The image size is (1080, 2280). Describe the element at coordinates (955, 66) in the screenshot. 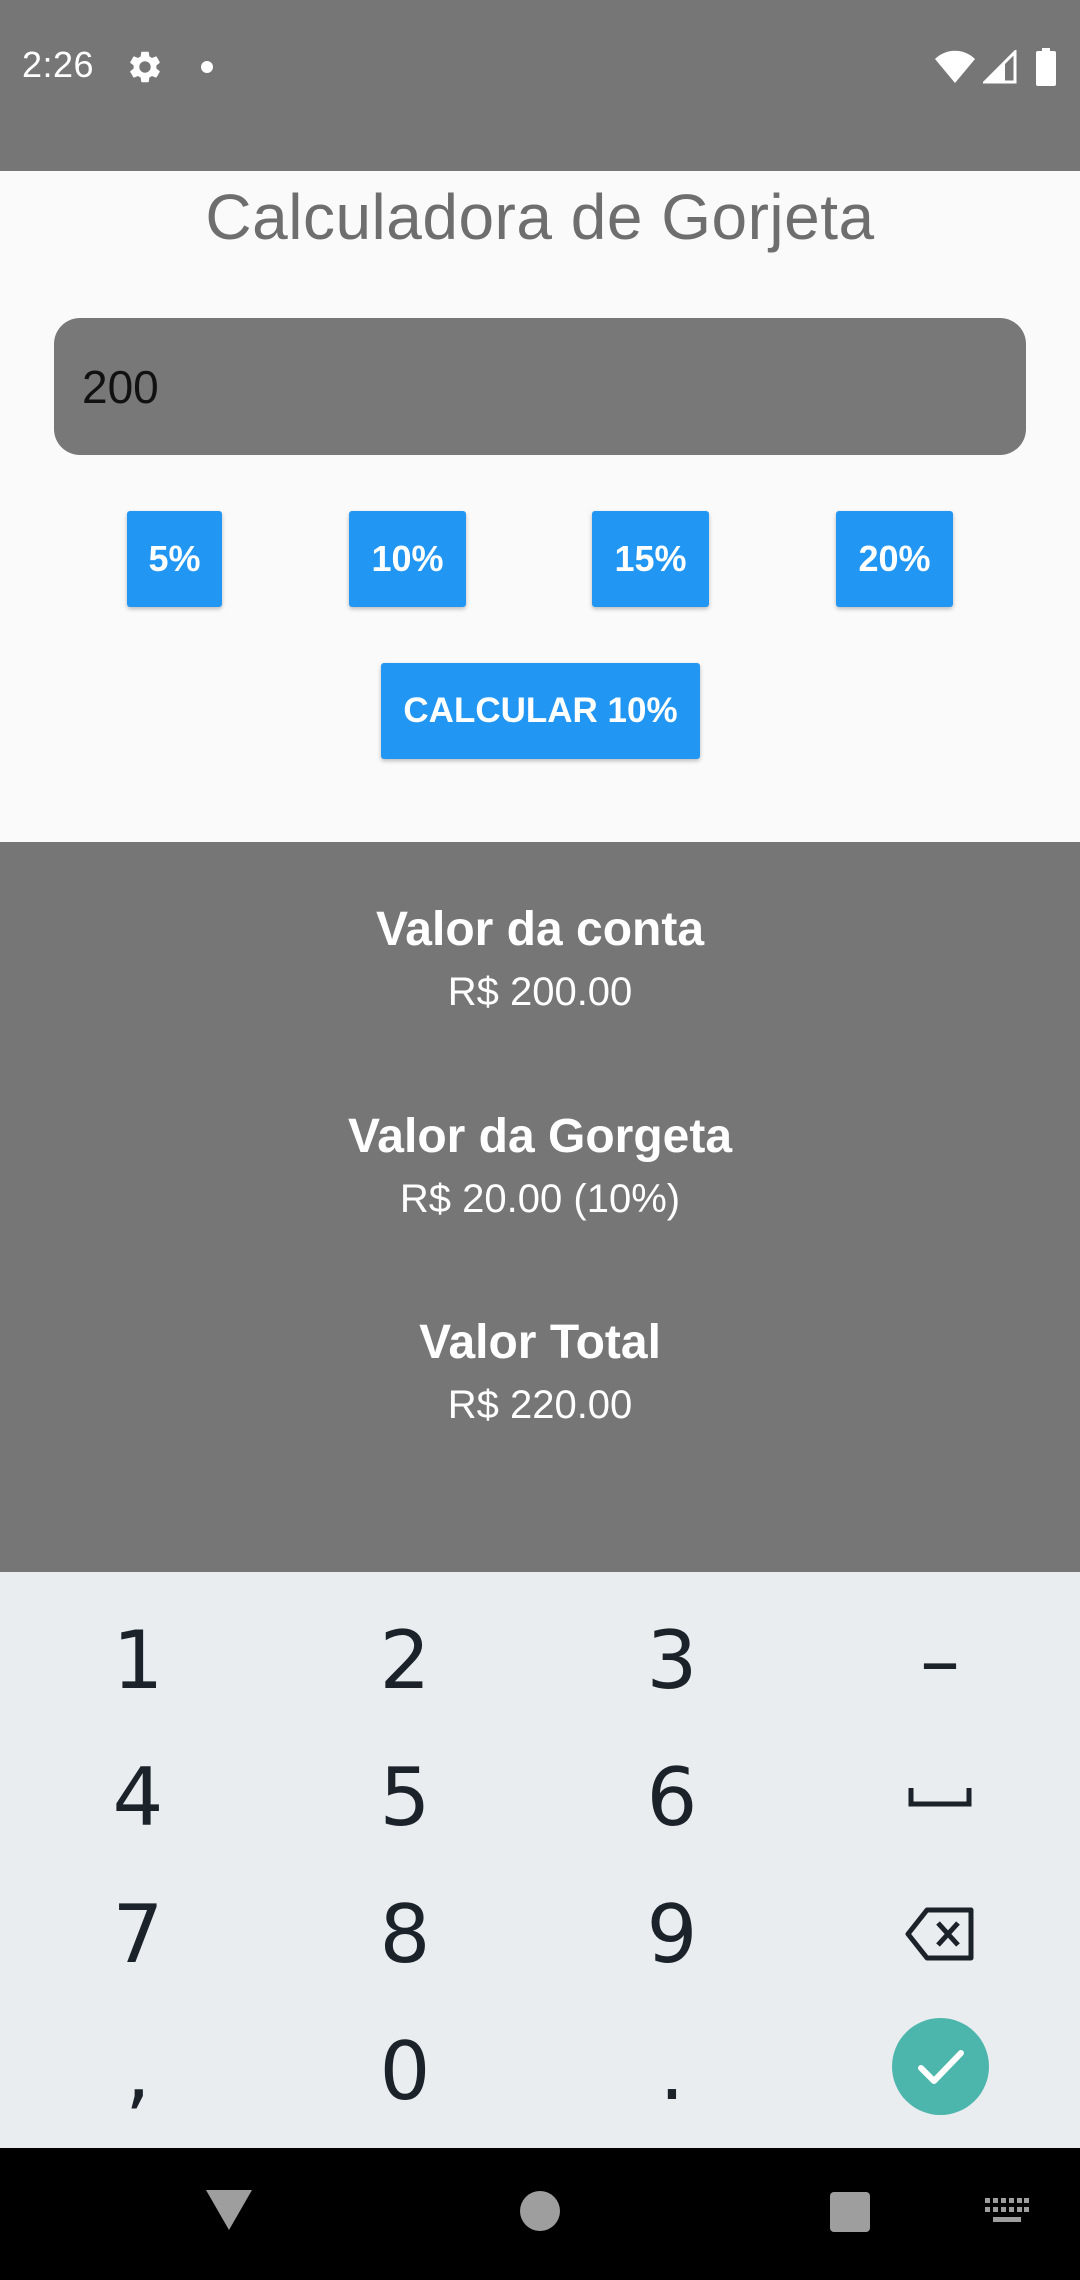

I see `wifi-icon` at that location.